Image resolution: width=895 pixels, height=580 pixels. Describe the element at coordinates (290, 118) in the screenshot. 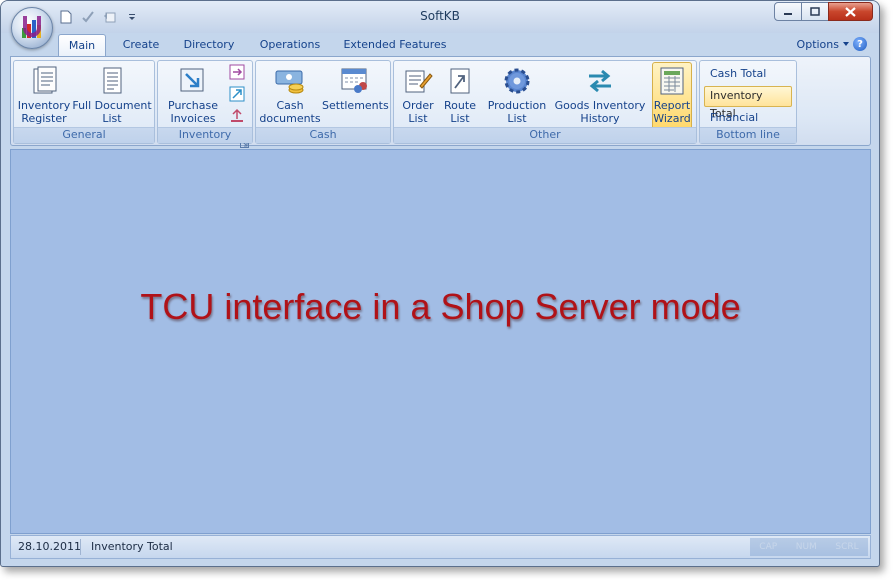

I see `cash-documents-line2: documents` at that location.